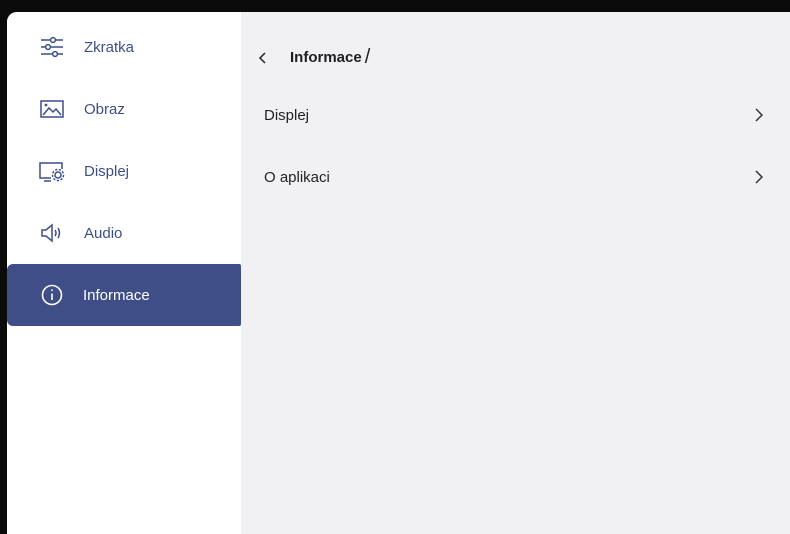 This screenshot has height=534, width=790. I want to click on chevron-left-icon, so click(262, 57).